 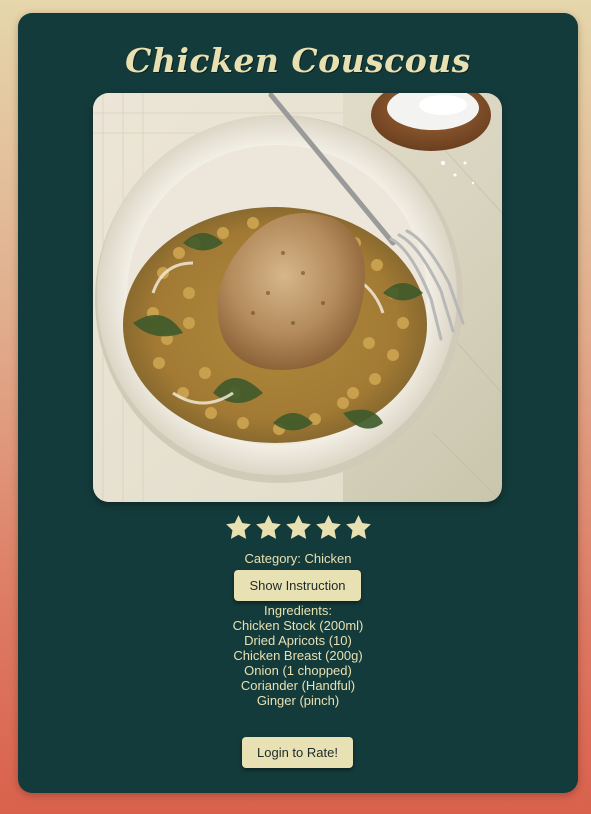 I want to click on rating-stars, so click(x=298, y=527).